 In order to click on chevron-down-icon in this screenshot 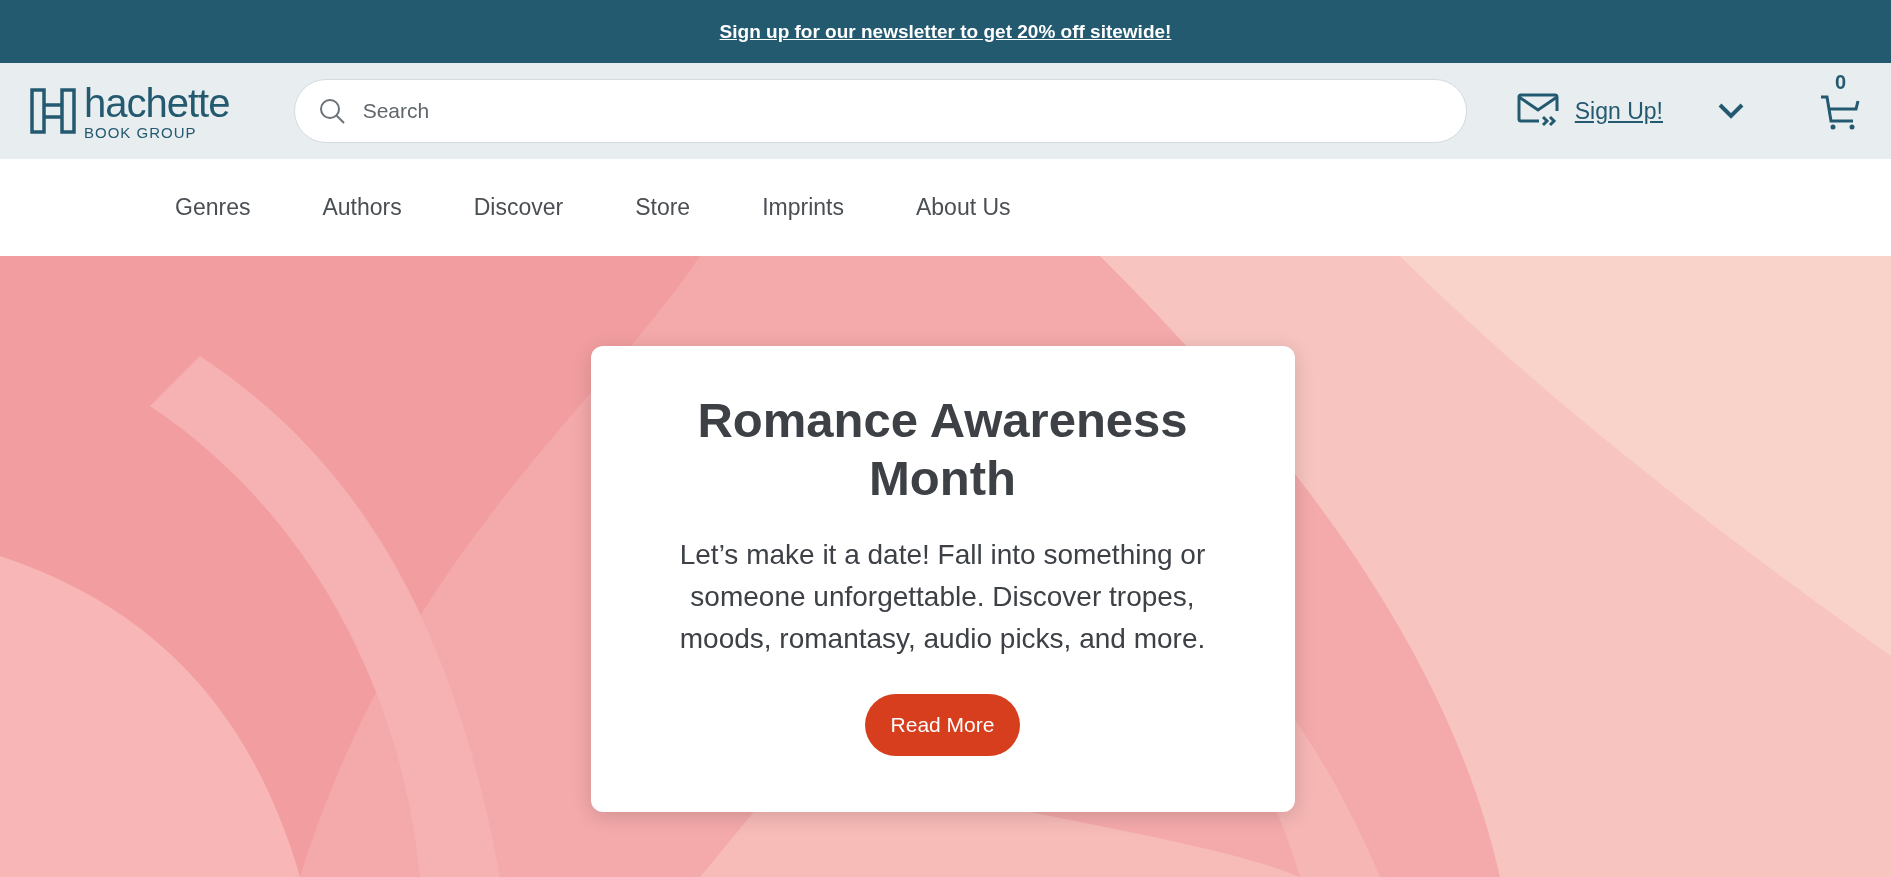, I will do `click(1731, 111)`.